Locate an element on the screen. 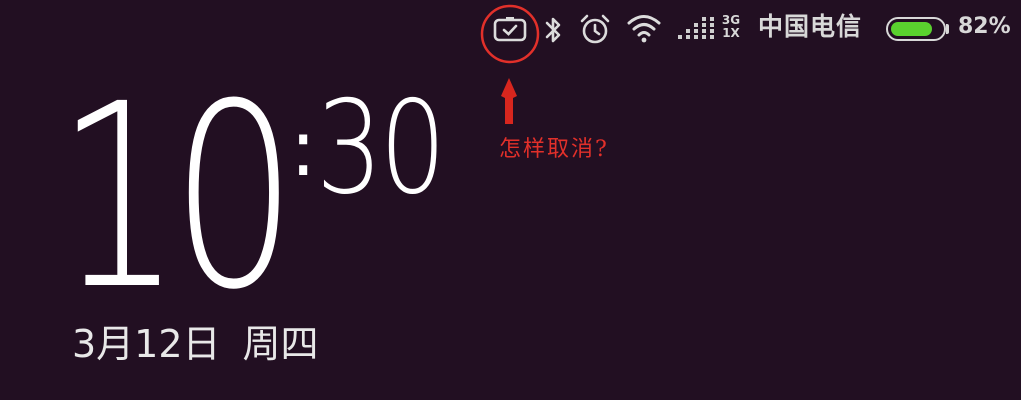 The width and height of the screenshot is (1021, 400). battery-icon is located at coordinates (916, 29).